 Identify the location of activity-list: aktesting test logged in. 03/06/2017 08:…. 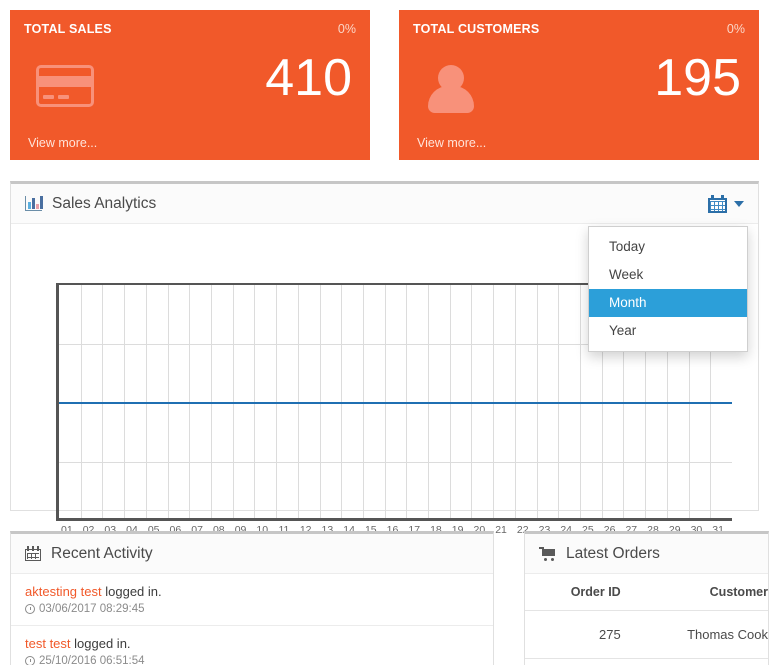
(252, 619).